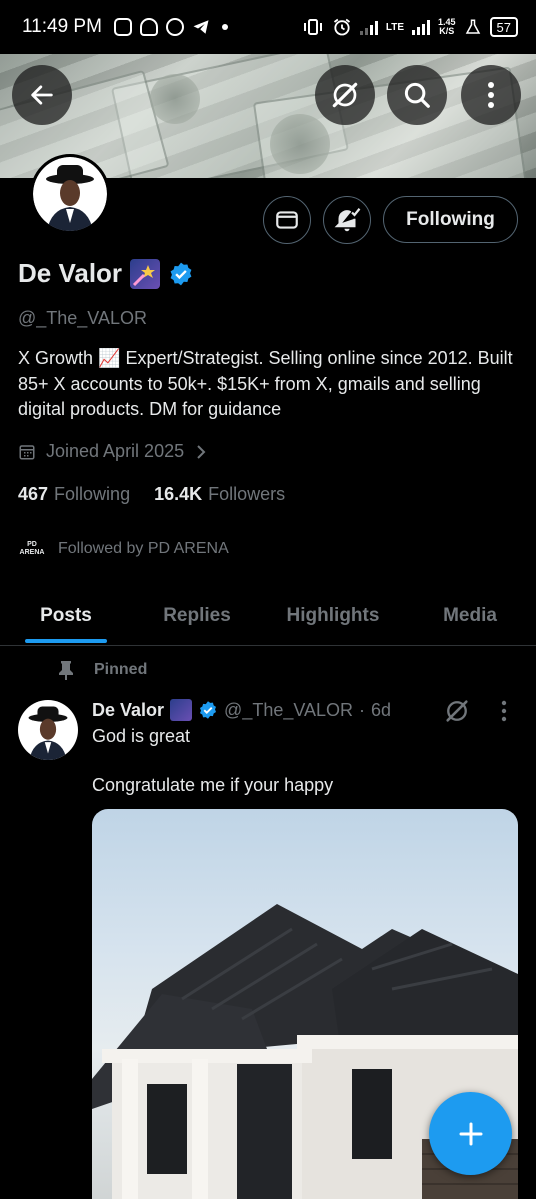 The height and width of the screenshot is (1199, 536). Describe the element at coordinates (74, 494) in the screenshot. I see `following-stat: 467 Following` at that location.